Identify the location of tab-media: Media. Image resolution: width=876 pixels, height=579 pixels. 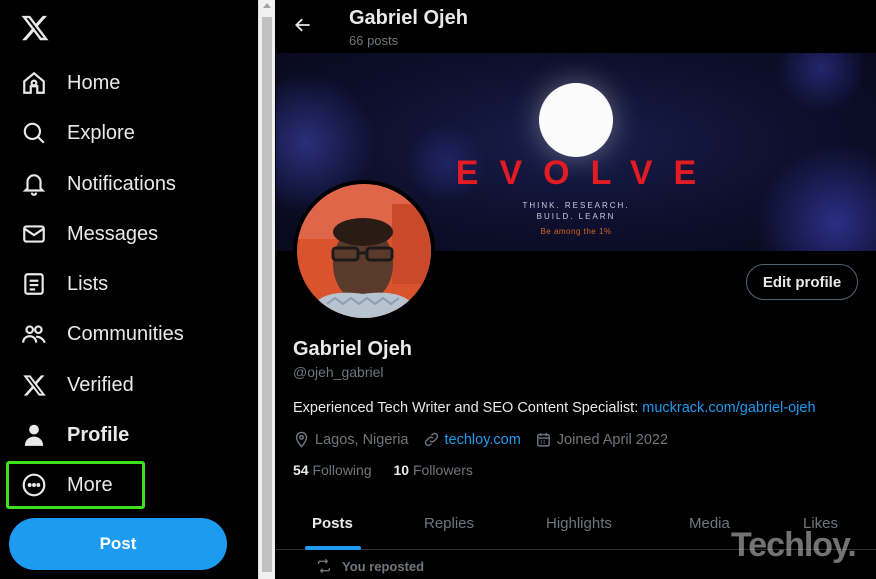
(709, 523).